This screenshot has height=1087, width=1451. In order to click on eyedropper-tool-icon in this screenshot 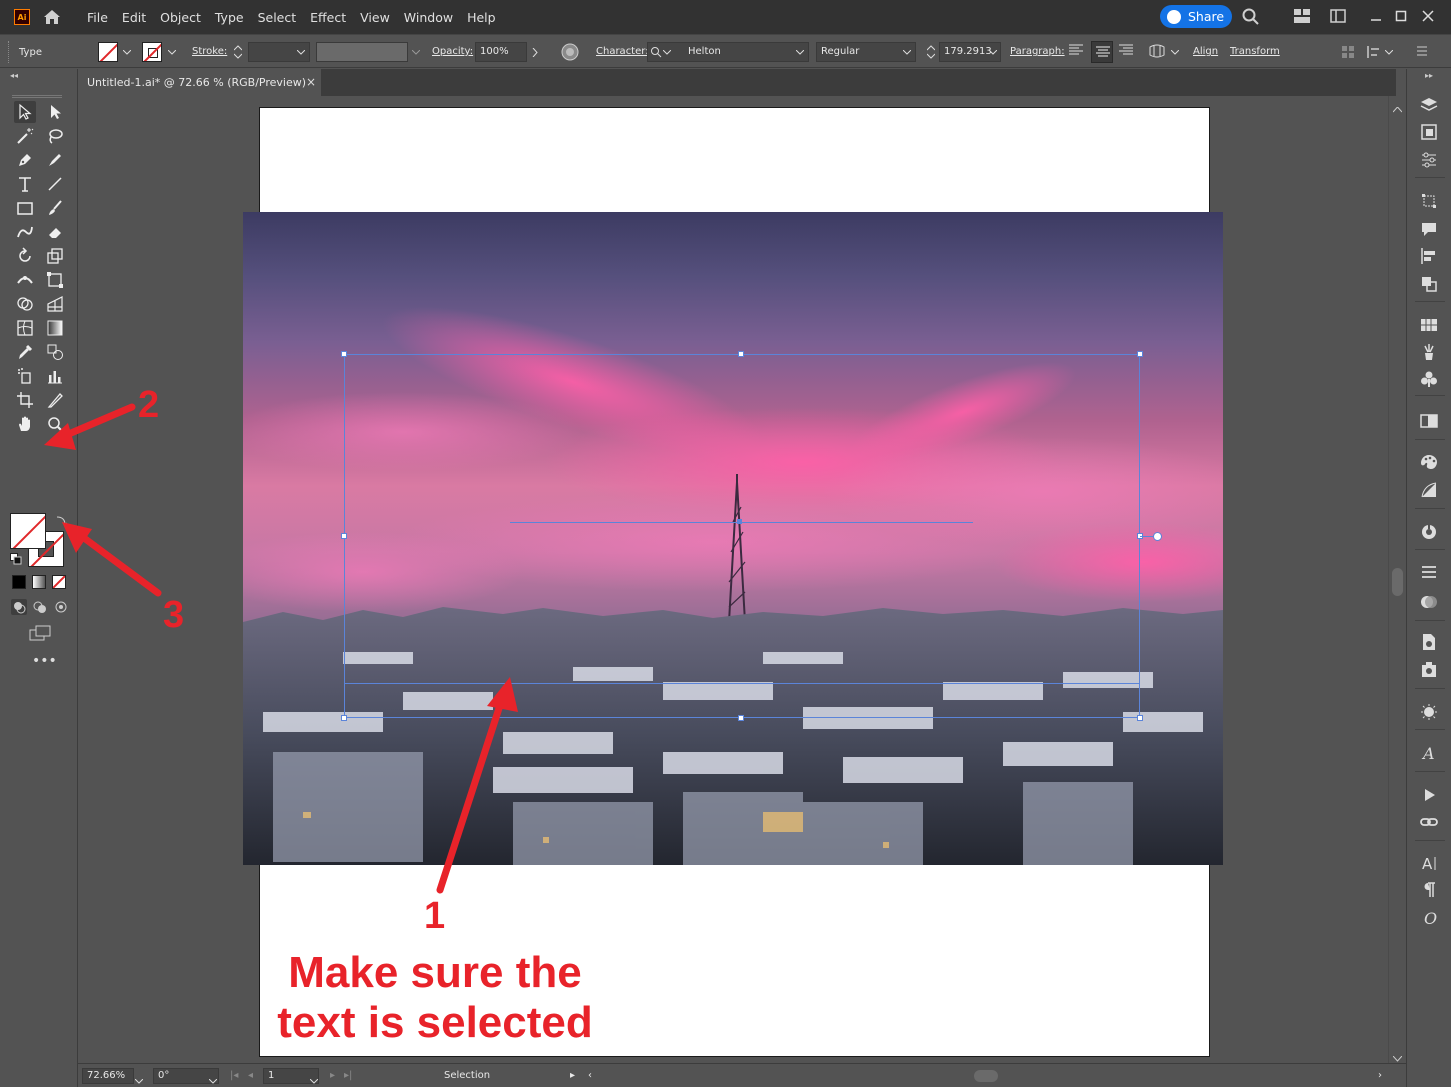, I will do `click(25, 352)`.